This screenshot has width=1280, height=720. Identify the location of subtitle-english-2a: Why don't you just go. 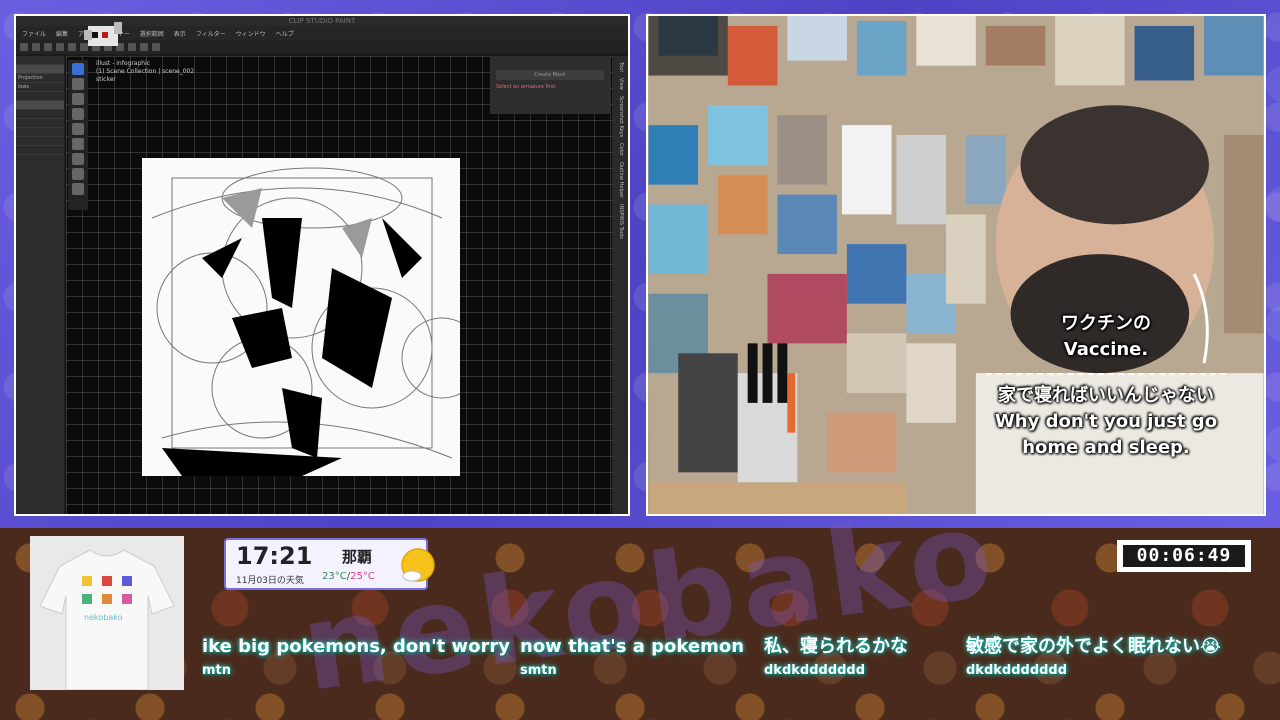
(1106, 421).